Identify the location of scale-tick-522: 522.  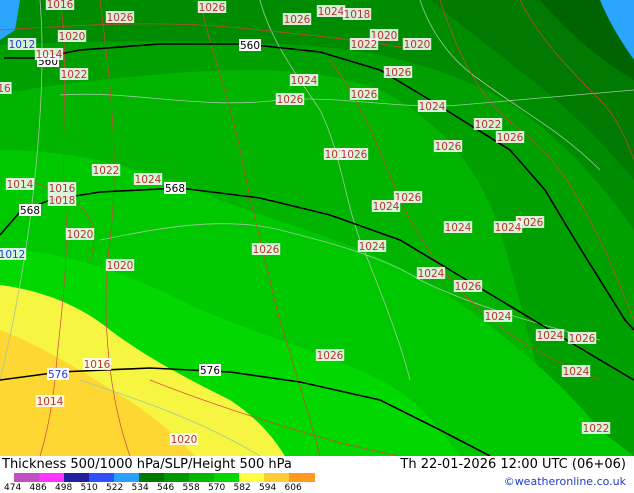
(115, 488).